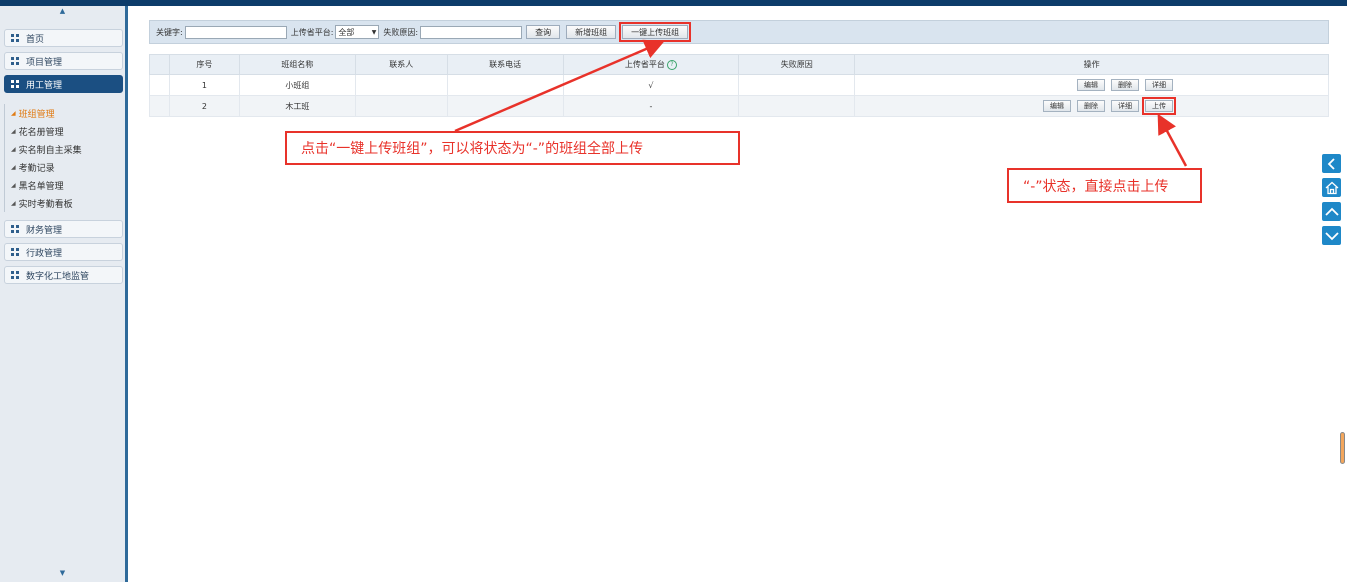 The width and height of the screenshot is (1347, 582). I want to click on table-cell: 木工班, so click(297, 106).